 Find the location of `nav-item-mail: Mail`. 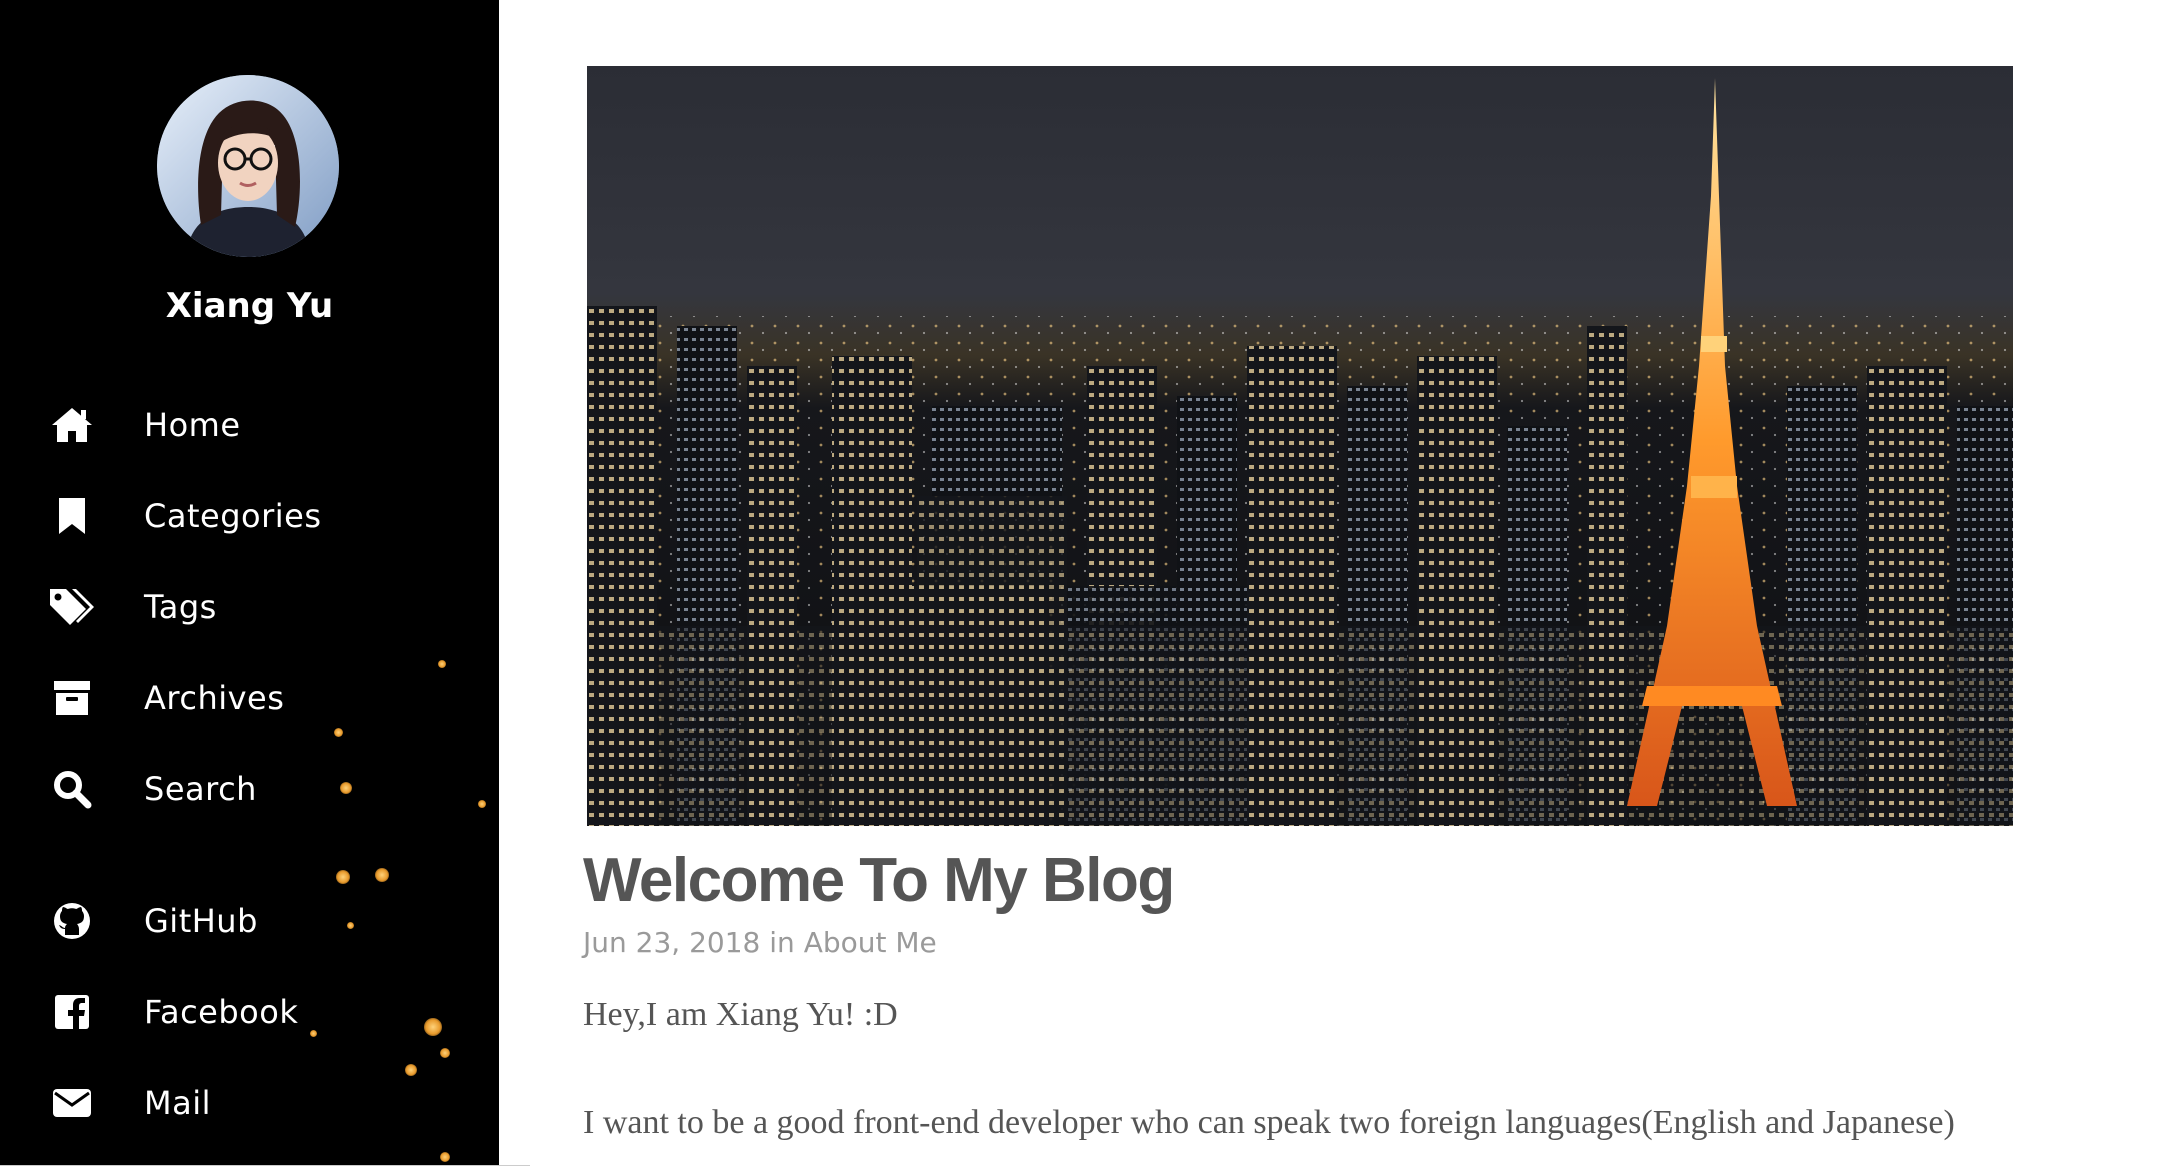

nav-item-mail: Mail is located at coordinates (249, 1103).